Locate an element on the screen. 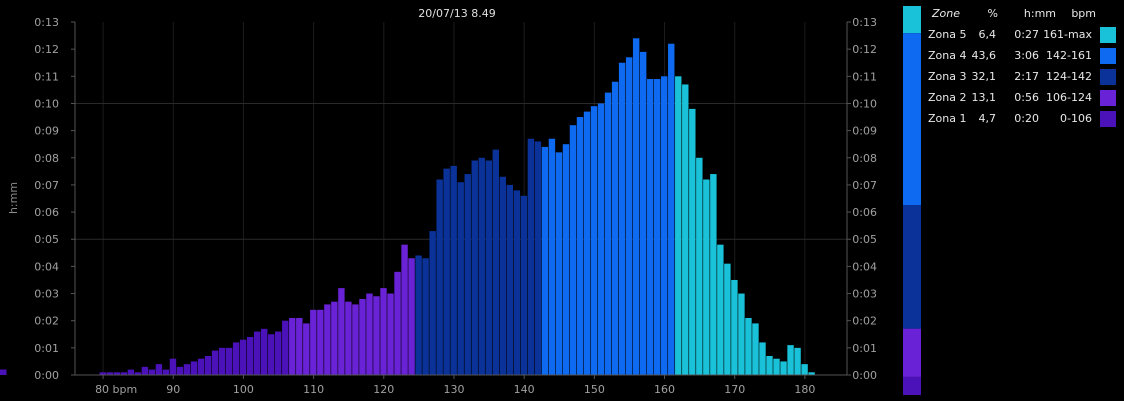 The image size is (1124, 401). y-tick-label: 0:03 is located at coordinates (46, 294).